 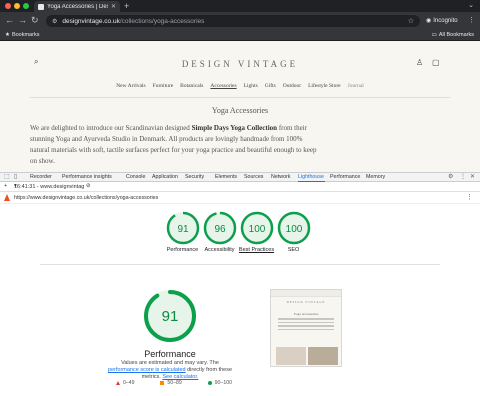 What do you see at coordinates (147, 370) in the screenshot?
I see `score-calculated-link: performance score is calculated` at bounding box center [147, 370].